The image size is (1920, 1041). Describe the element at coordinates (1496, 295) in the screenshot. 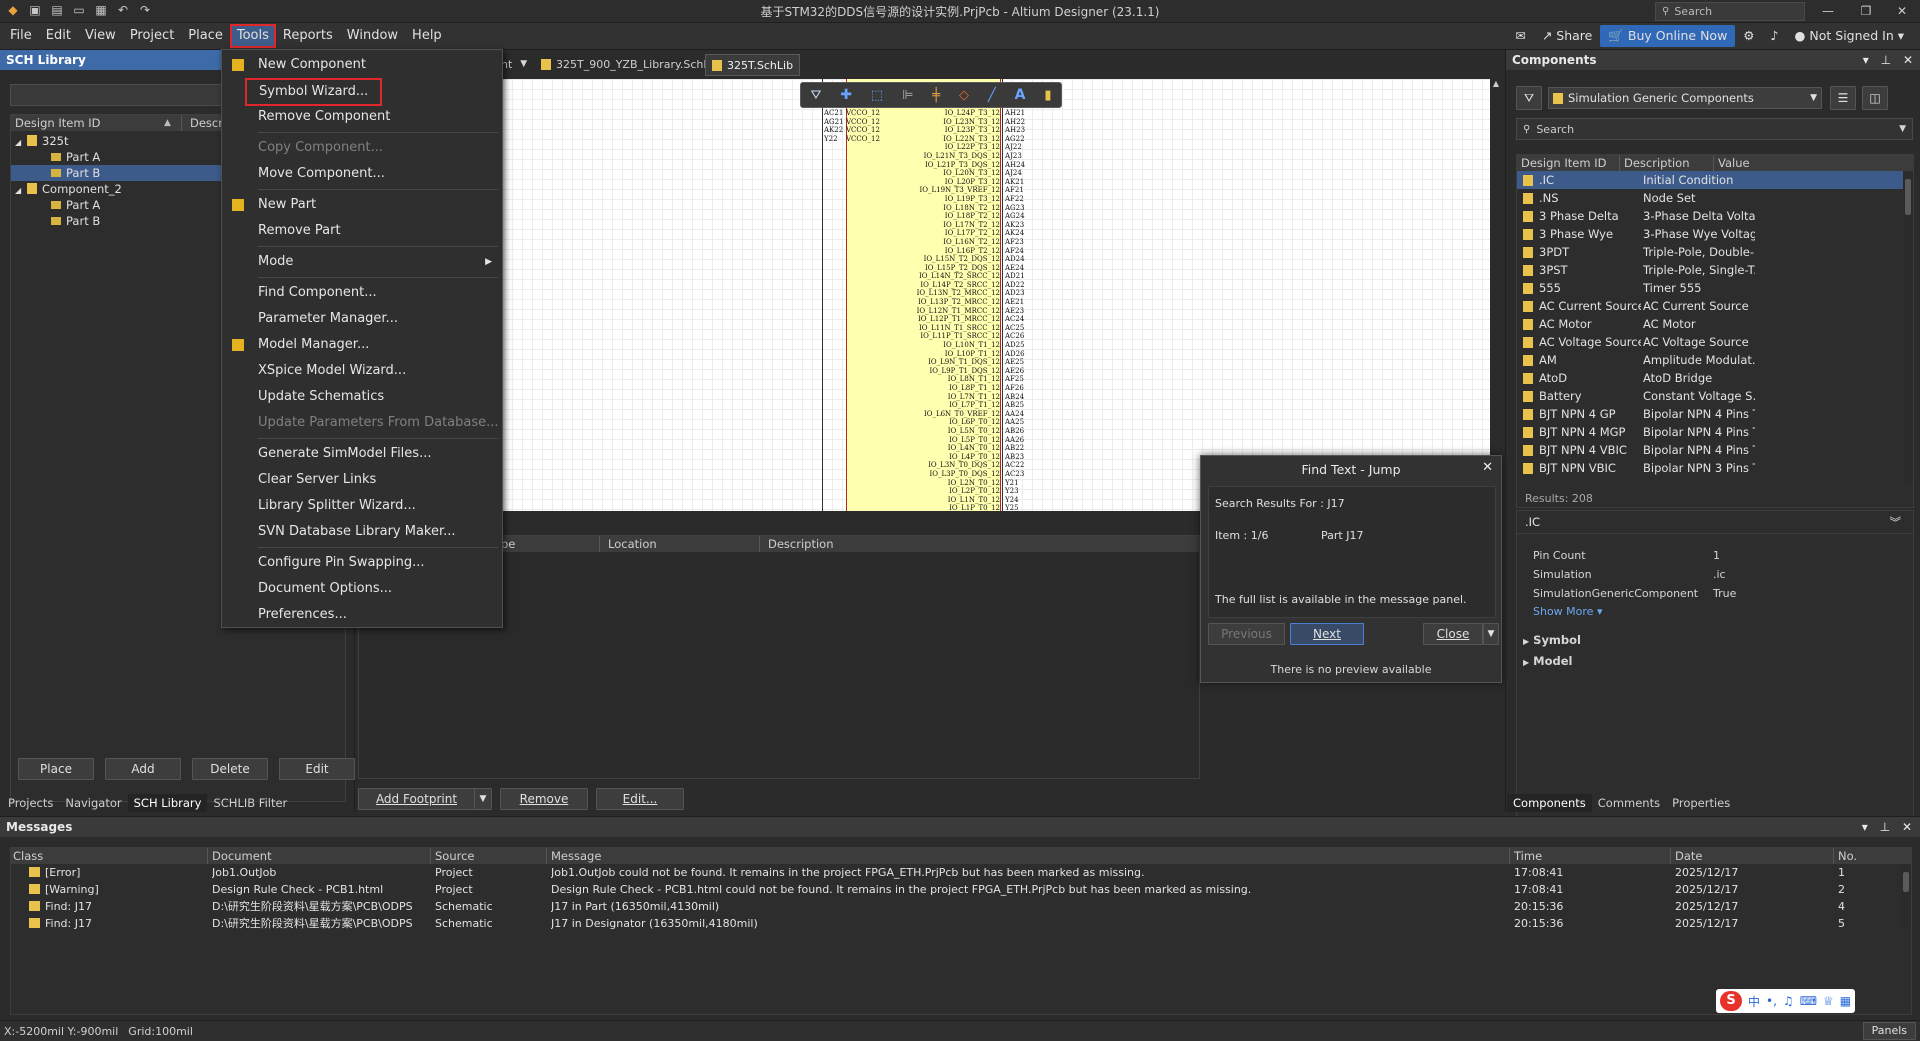

I see `canvas-vertical-scrollbar: ▲` at that location.